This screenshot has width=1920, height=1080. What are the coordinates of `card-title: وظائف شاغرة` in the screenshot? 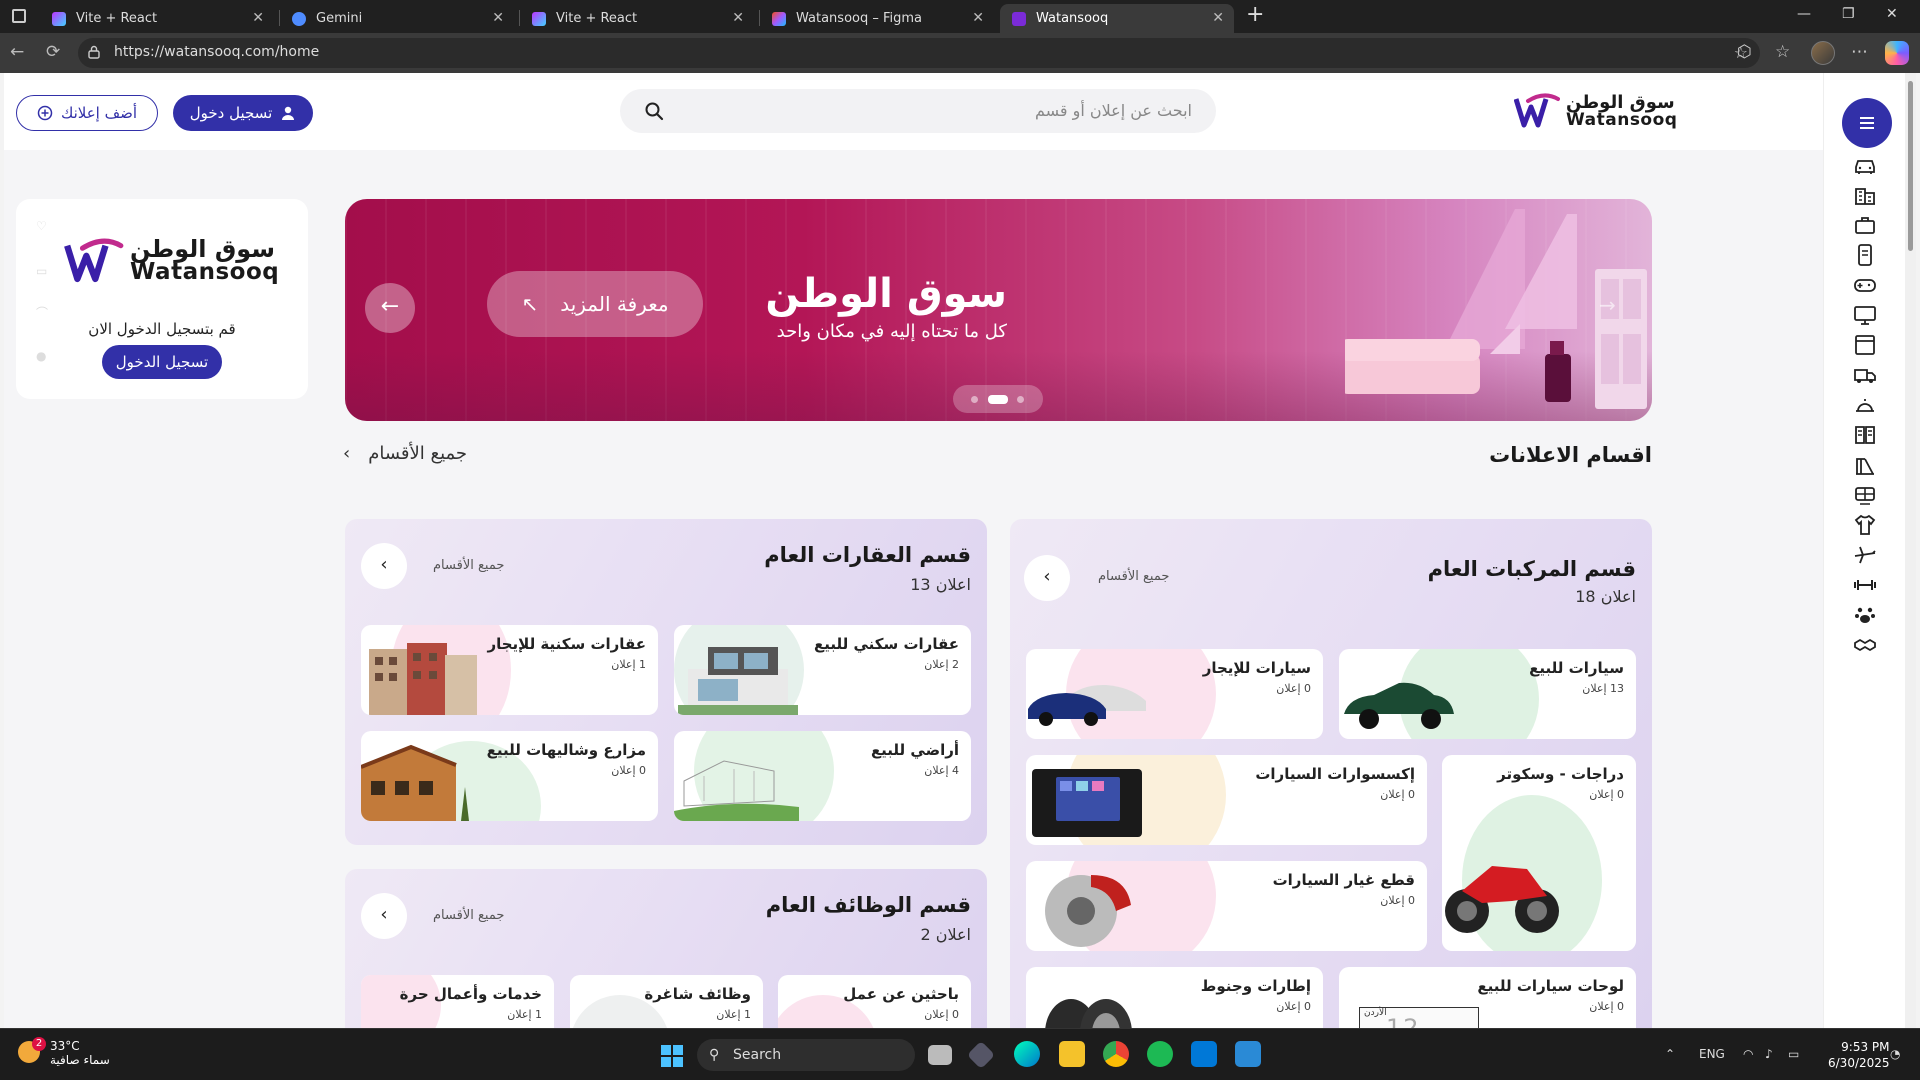 It's located at (697, 994).